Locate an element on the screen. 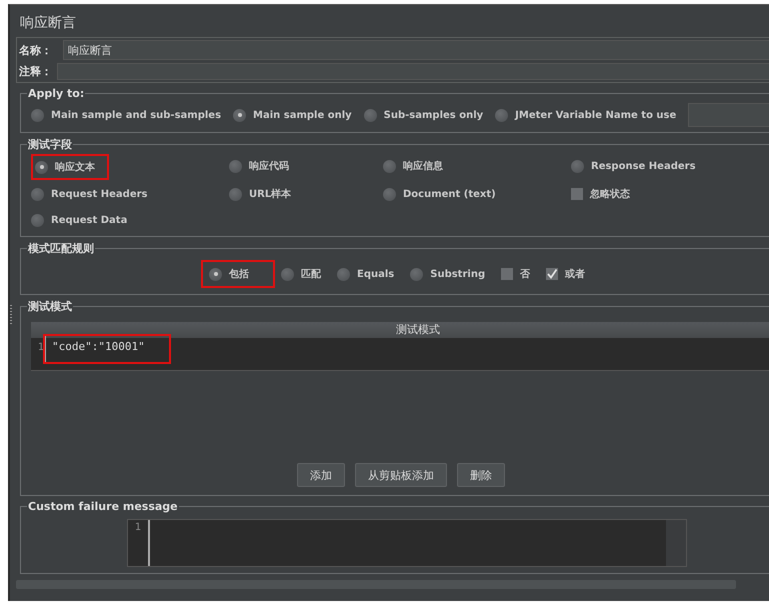  action-button: 添加 is located at coordinates (321, 475).